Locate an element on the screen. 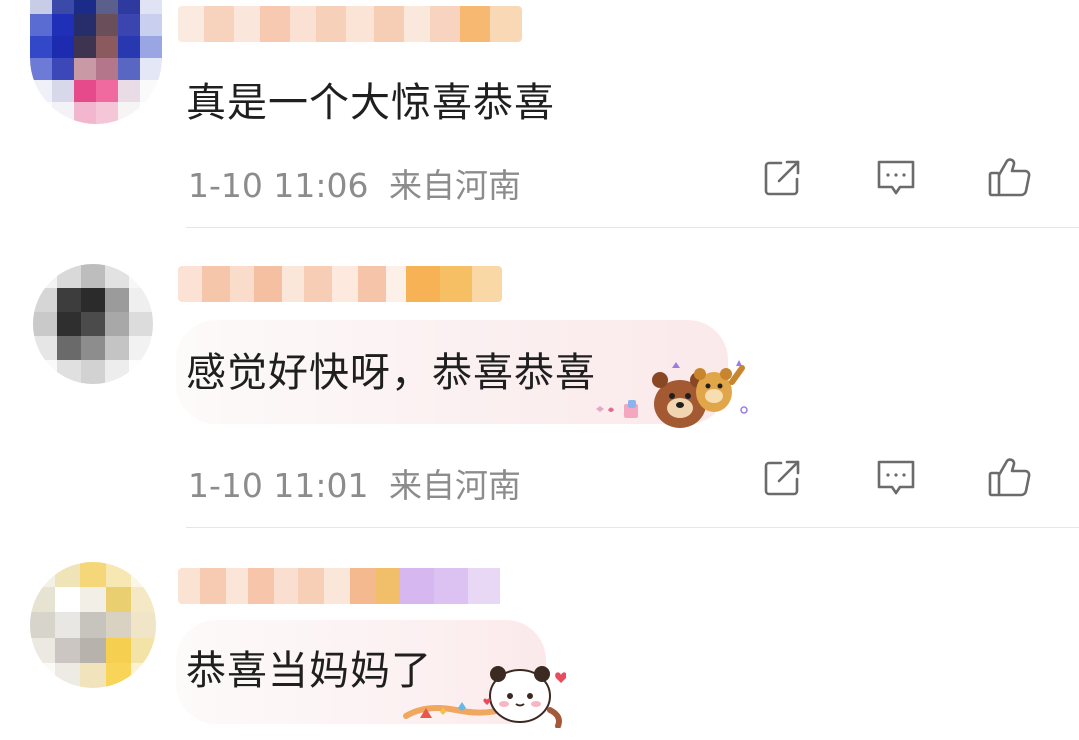  comment-time: 1-10 11:06 is located at coordinates (278, 185).